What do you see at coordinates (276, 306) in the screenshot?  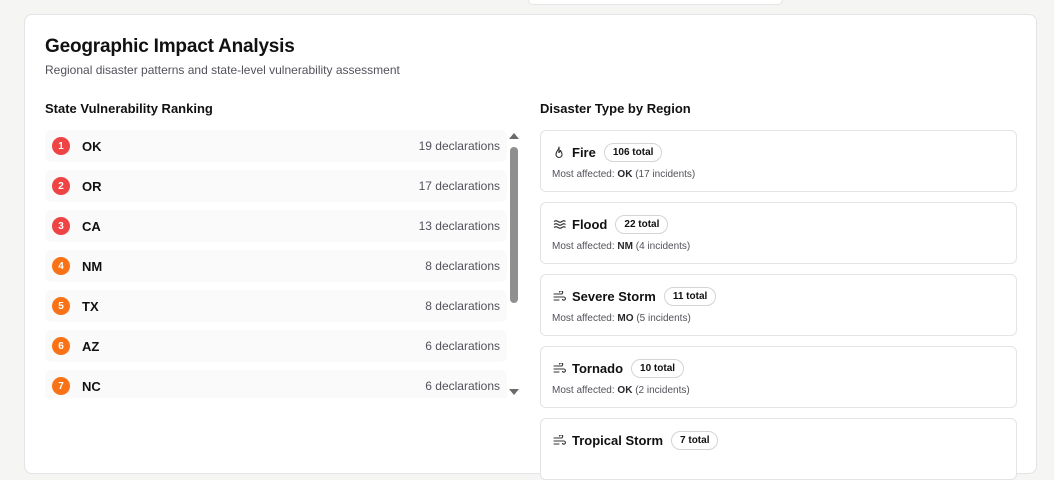 I see `ranking-row: 5 TX 8 declarations` at bounding box center [276, 306].